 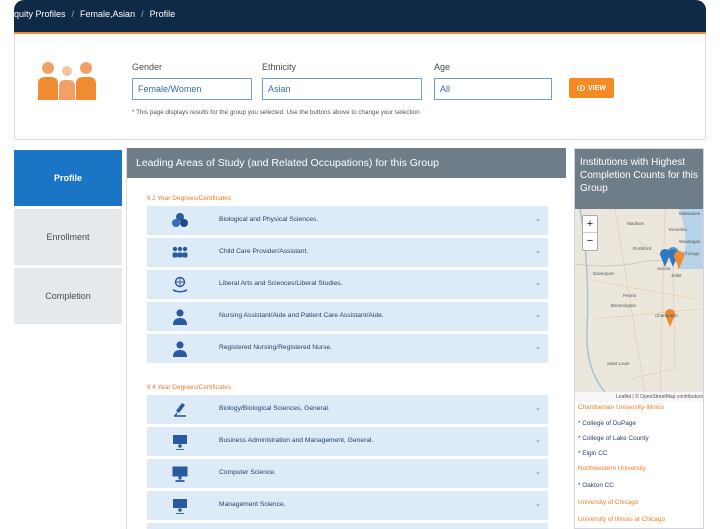 I want to click on study-item: Management Science. ⌄, so click(x=347, y=505).